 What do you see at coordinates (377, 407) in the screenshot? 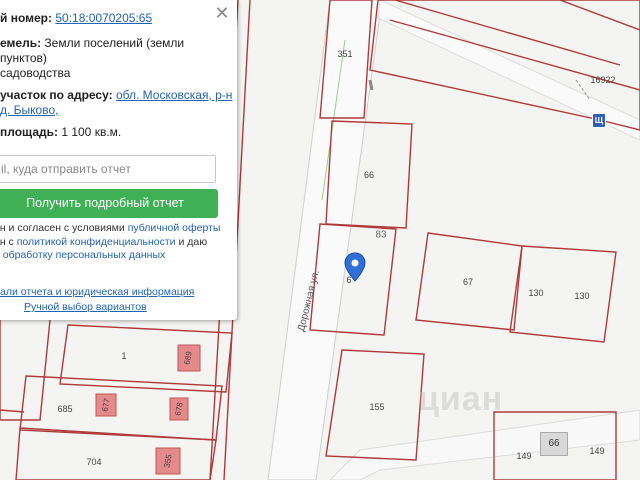
I see `plot-label-155: 155` at bounding box center [377, 407].